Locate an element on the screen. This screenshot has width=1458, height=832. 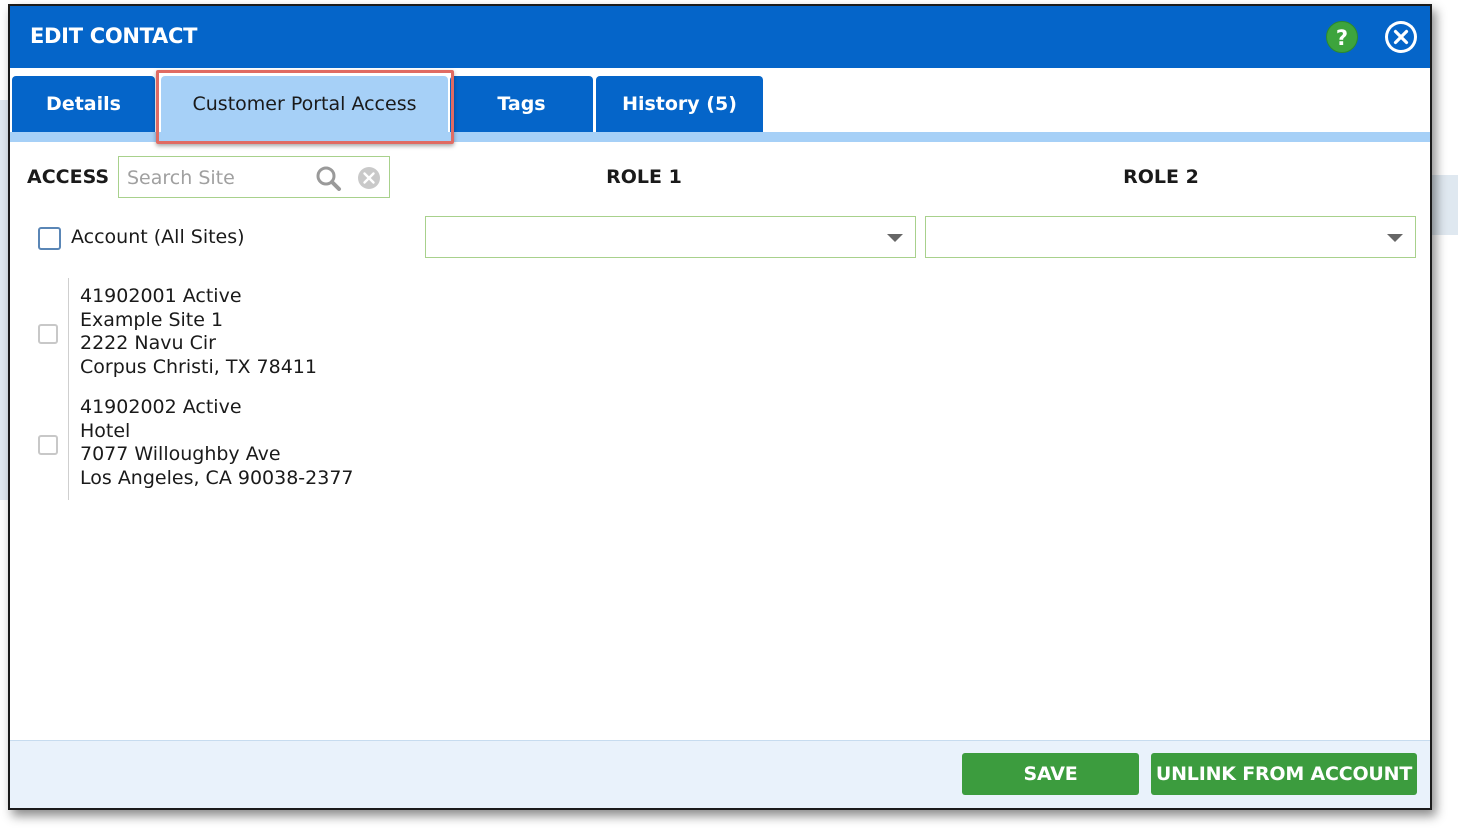
tab-history: History (5) is located at coordinates (679, 104).